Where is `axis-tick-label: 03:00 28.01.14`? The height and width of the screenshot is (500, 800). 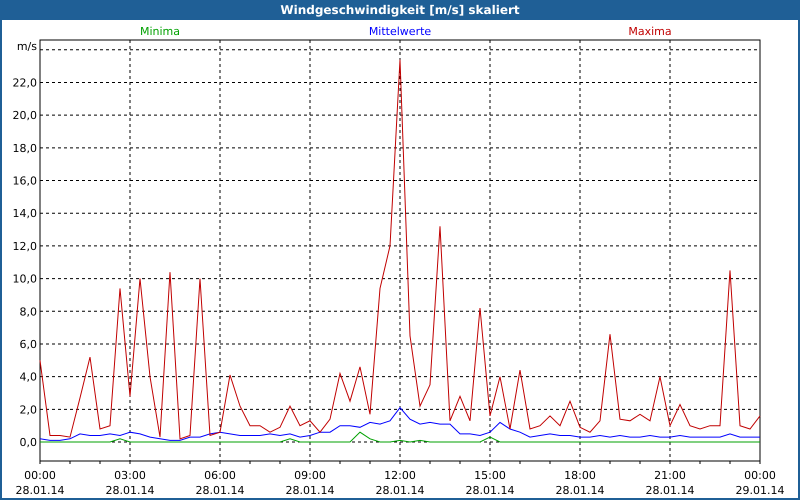
axis-tick-label: 03:00 28.01.14 is located at coordinates (130, 483).